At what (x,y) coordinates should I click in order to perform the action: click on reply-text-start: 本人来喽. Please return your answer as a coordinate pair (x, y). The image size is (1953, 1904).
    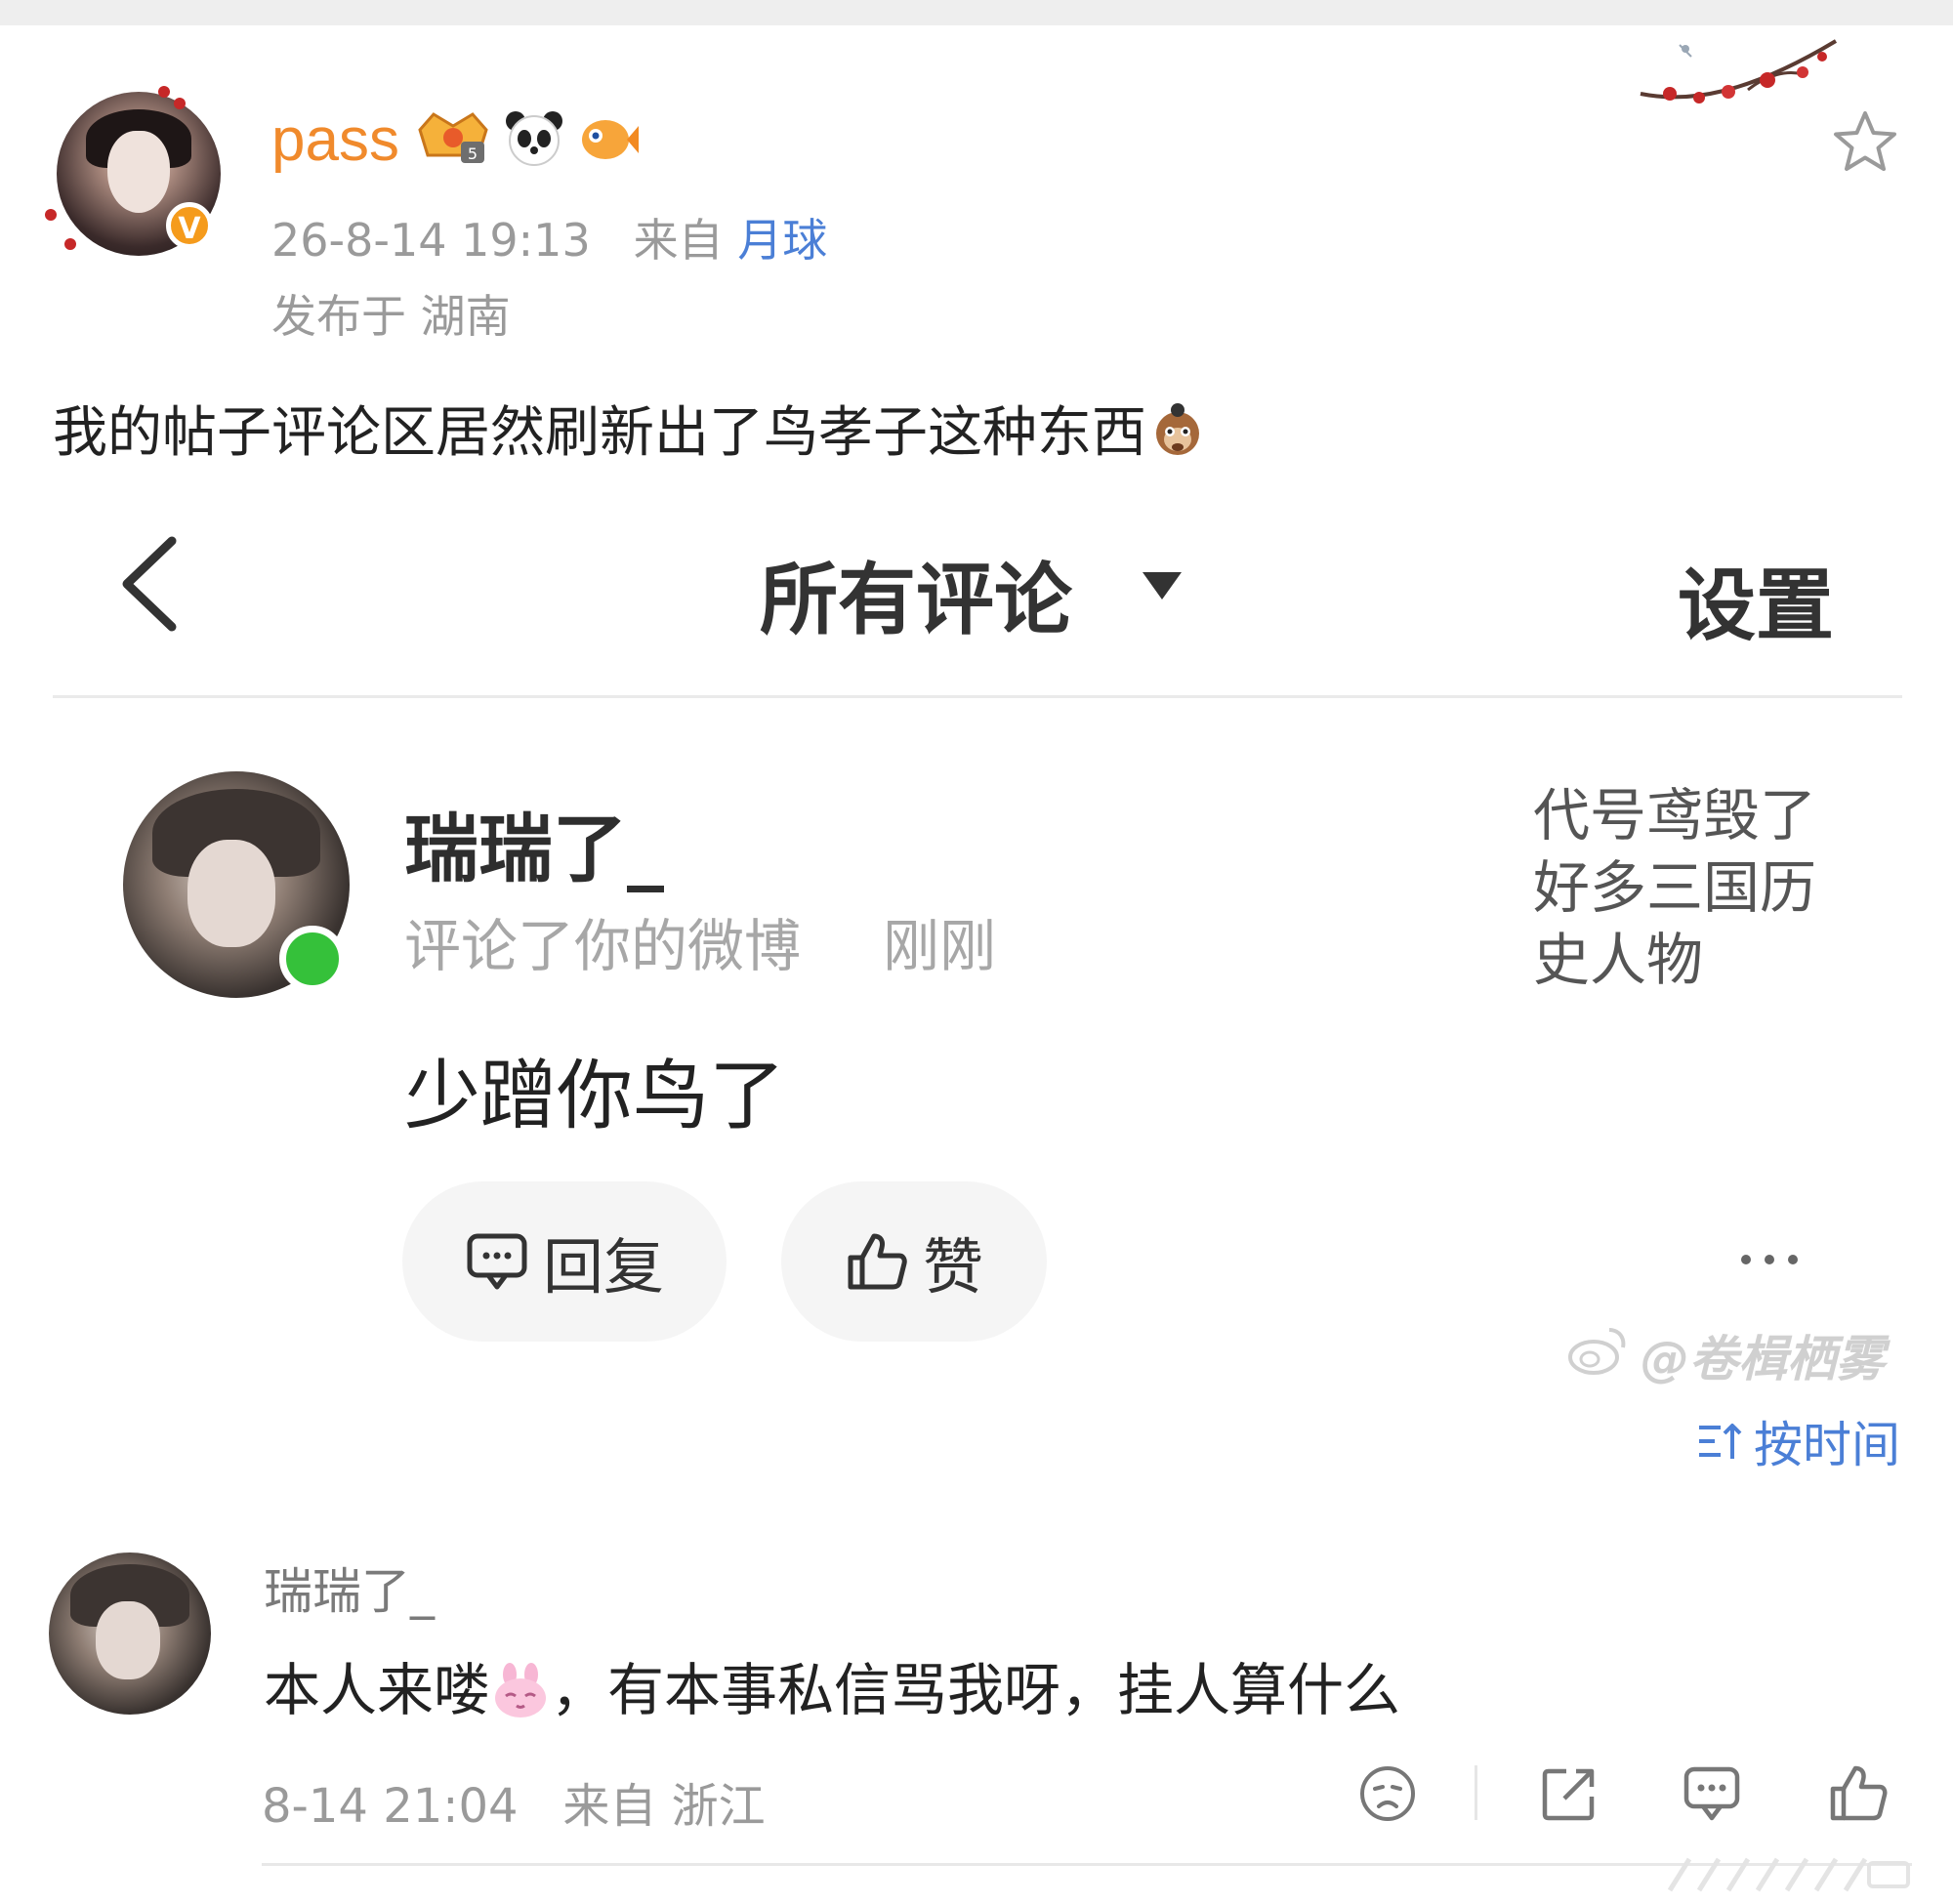
    Looking at the image, I should click on (377, 1690).